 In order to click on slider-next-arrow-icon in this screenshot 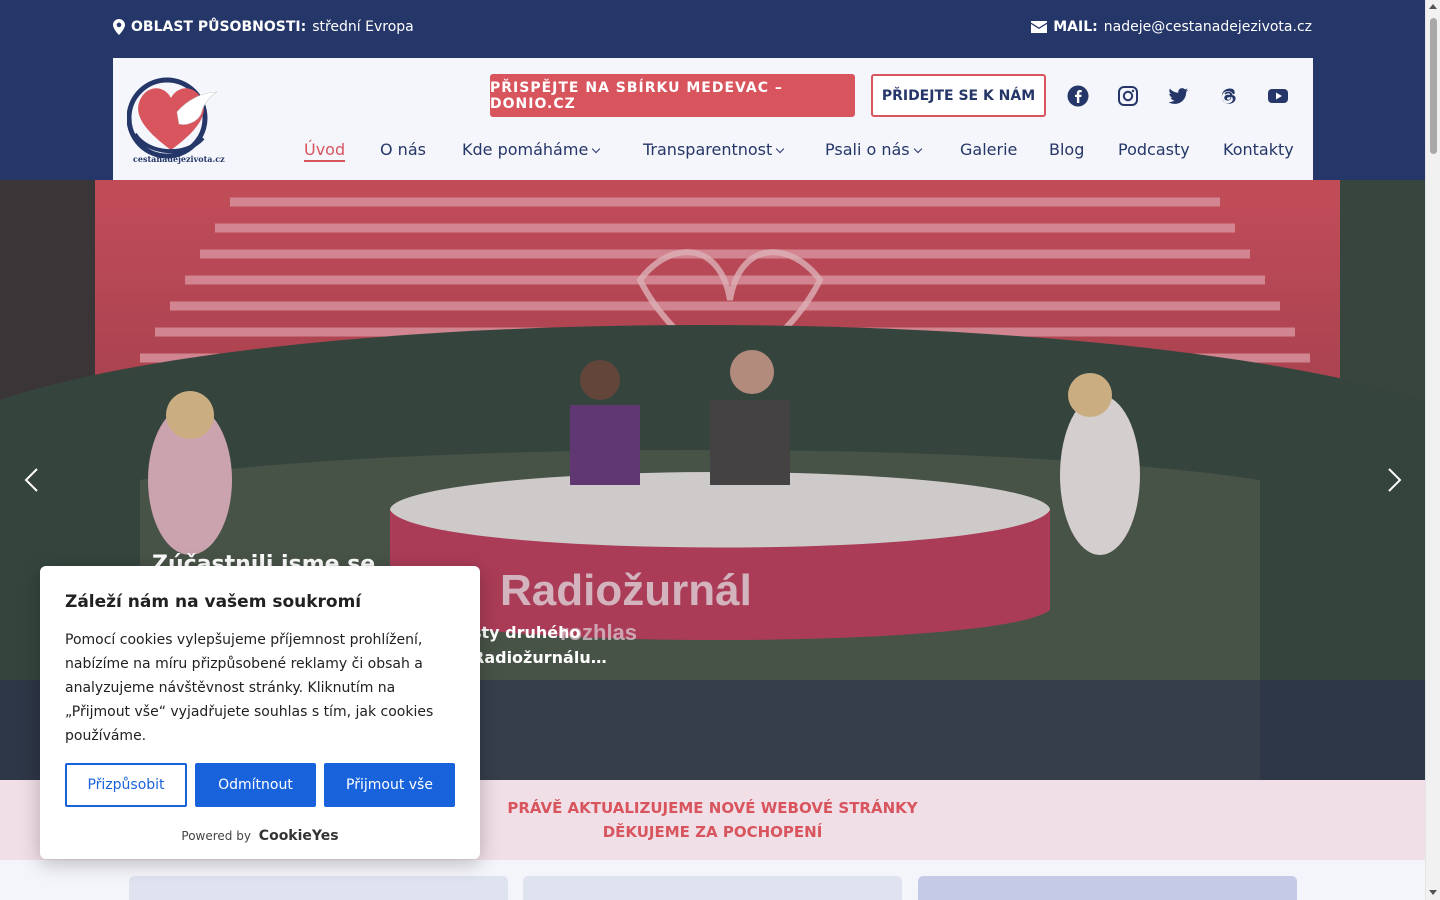, I will do `click(1394, 480)`.